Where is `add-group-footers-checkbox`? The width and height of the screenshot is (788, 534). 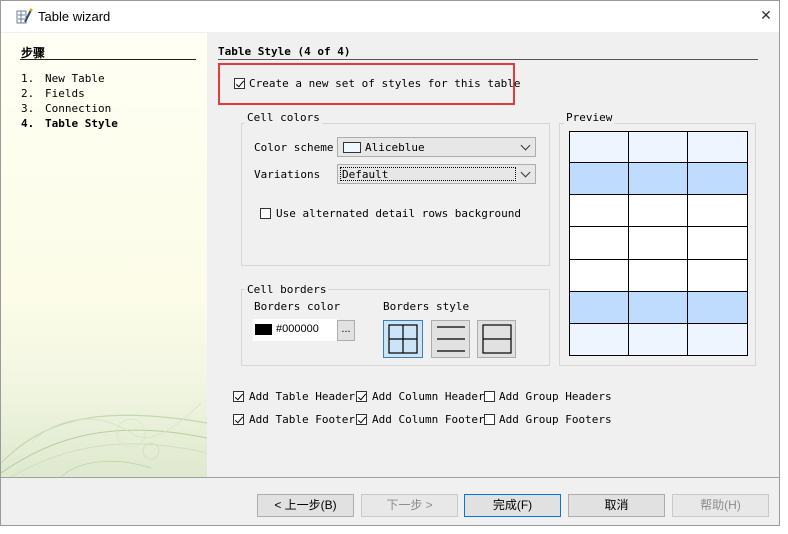 add-group-footers-checkbox is located at coordinates (489, 419).